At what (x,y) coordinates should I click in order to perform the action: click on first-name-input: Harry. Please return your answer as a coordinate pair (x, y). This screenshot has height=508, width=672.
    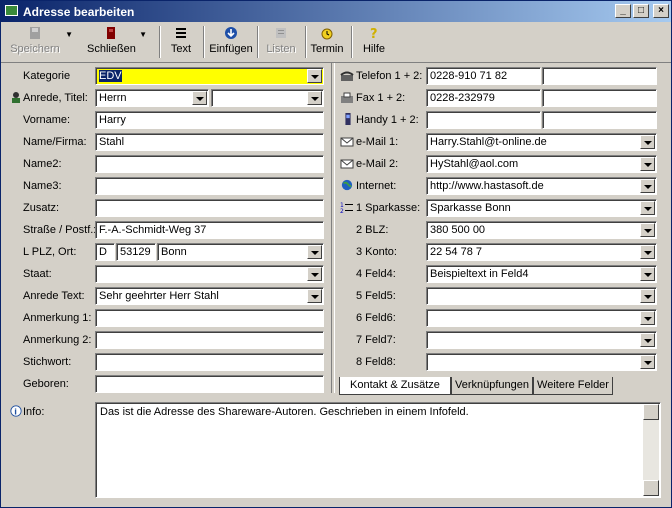
    Looking at the image, I should click on (209, 120).